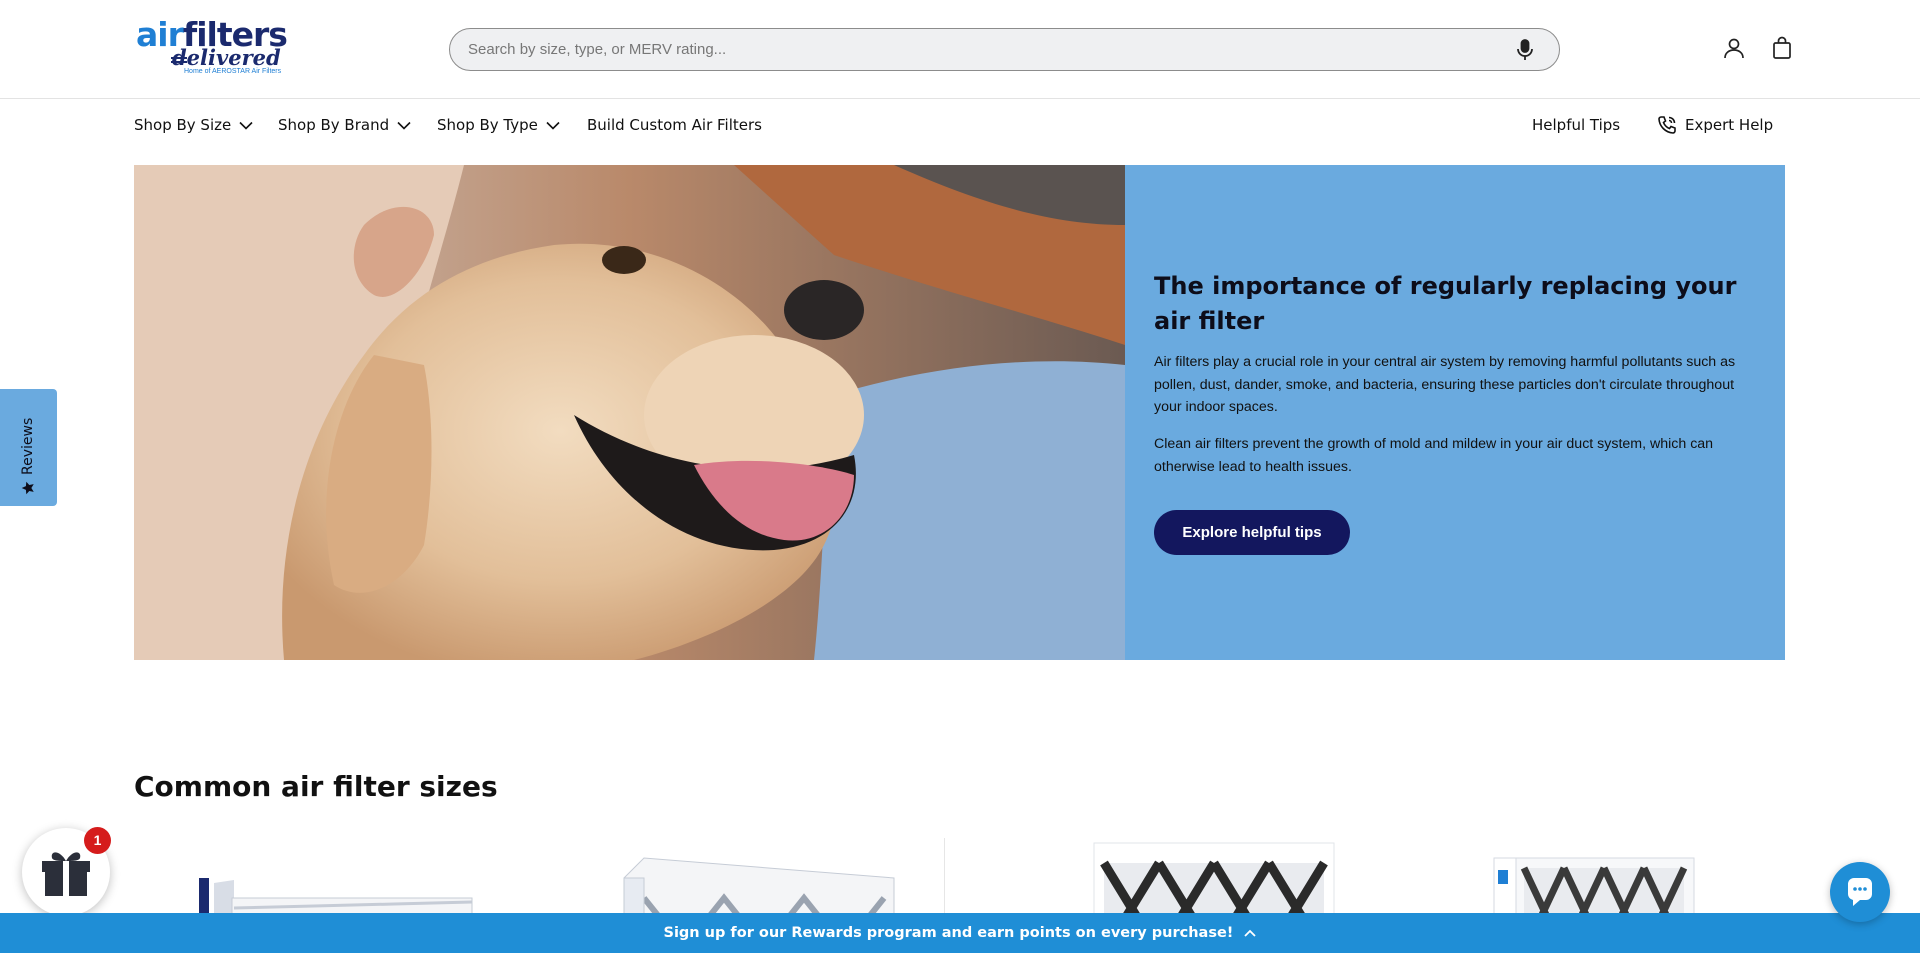 This screenshot has height=953, width=1920. What do you see at coordinates (97, 840) in the screenshot?
I see `notification-badge: 1` at bounding box center [97, 840].